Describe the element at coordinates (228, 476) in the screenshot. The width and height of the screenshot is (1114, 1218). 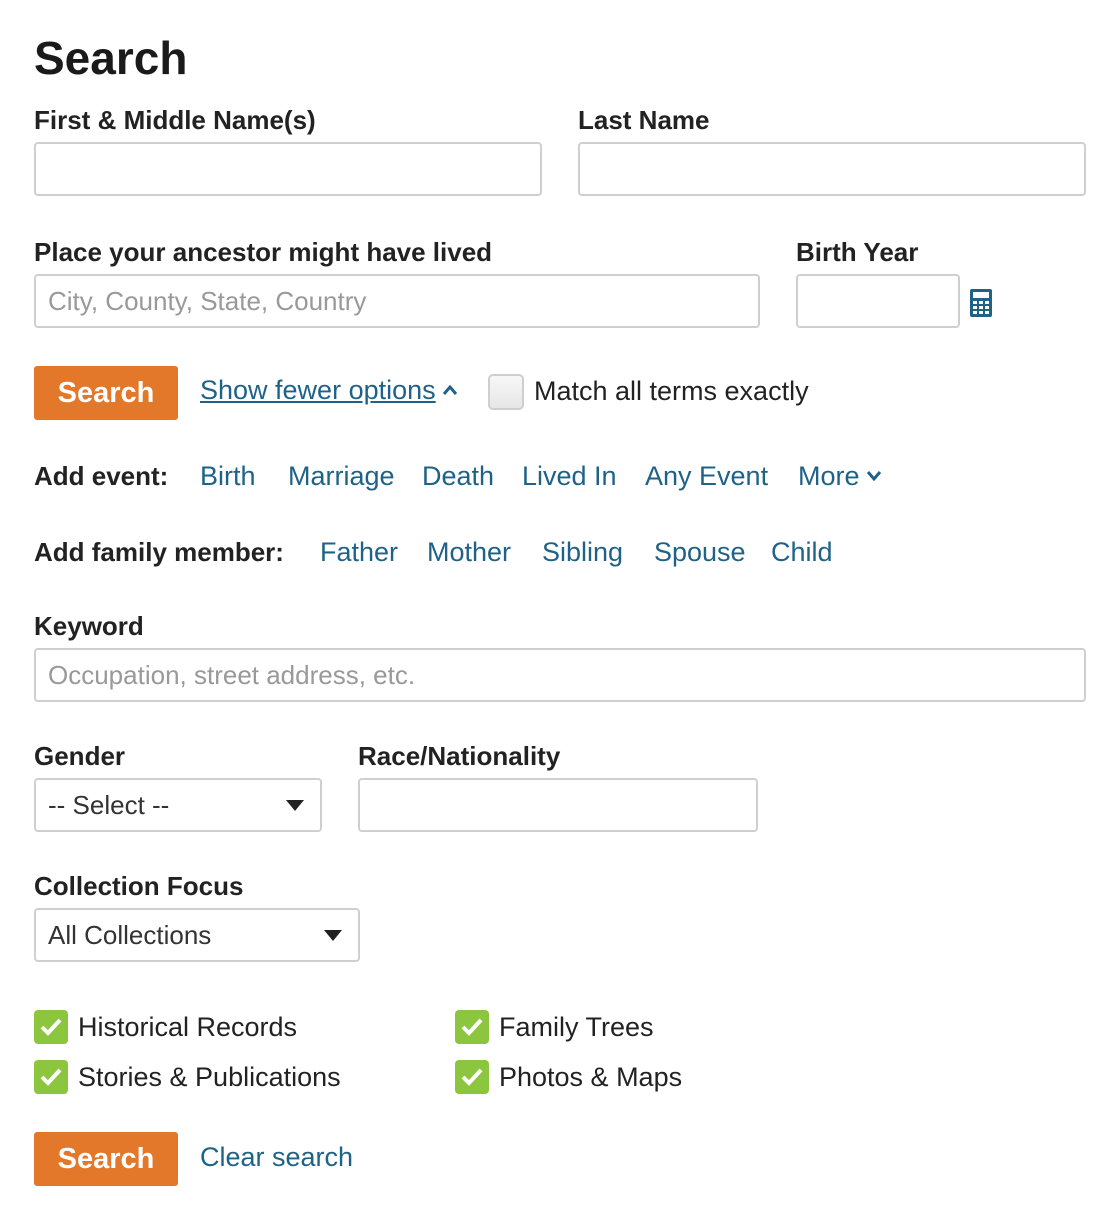
I see `add-event-birth: Birth` at that location.